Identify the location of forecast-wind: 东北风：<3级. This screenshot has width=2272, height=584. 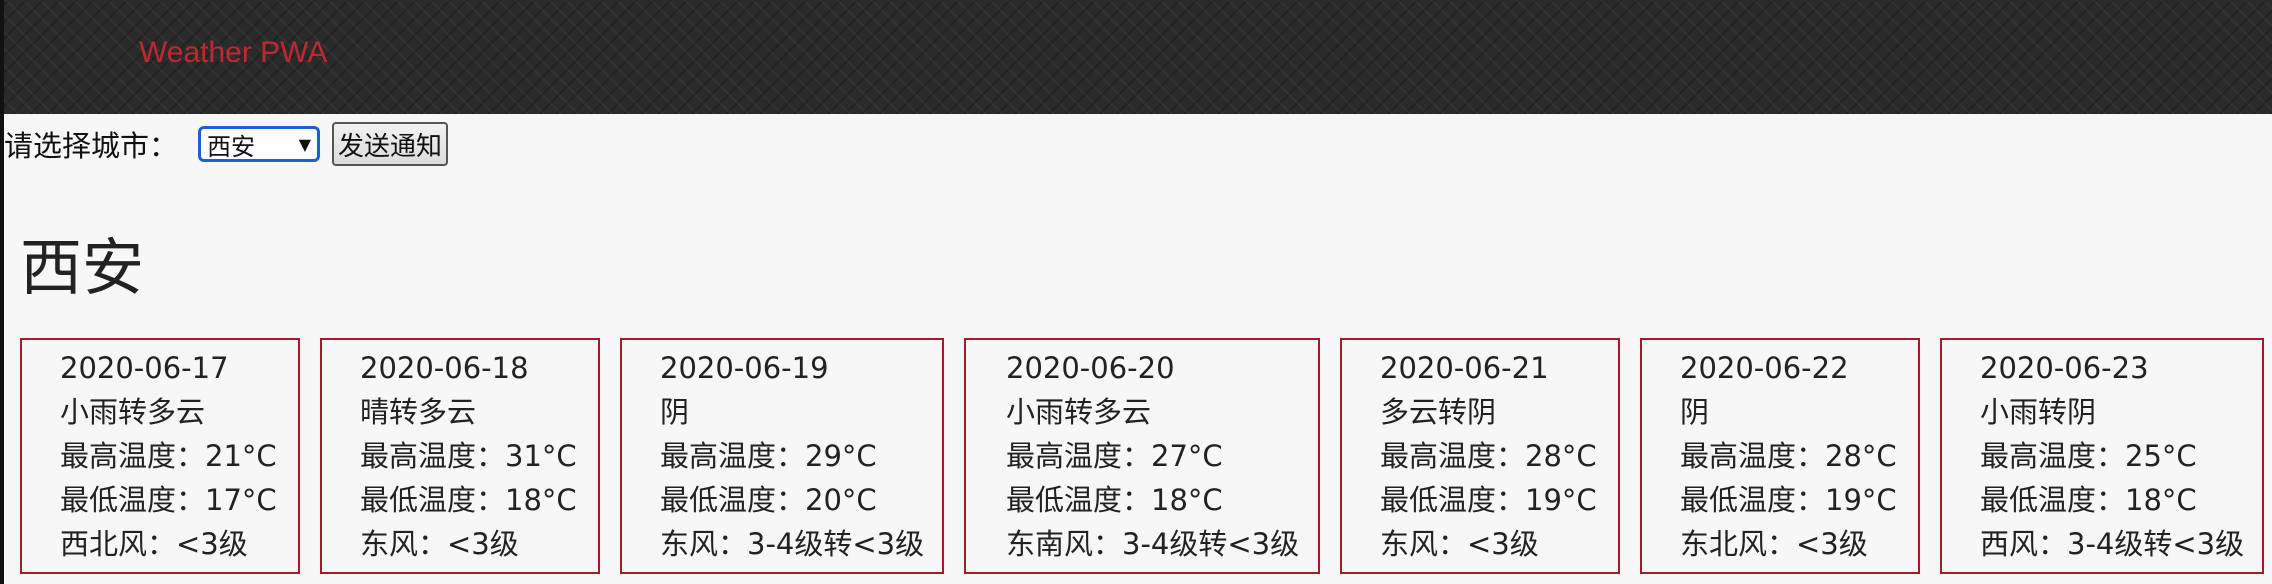
(1774, 544).